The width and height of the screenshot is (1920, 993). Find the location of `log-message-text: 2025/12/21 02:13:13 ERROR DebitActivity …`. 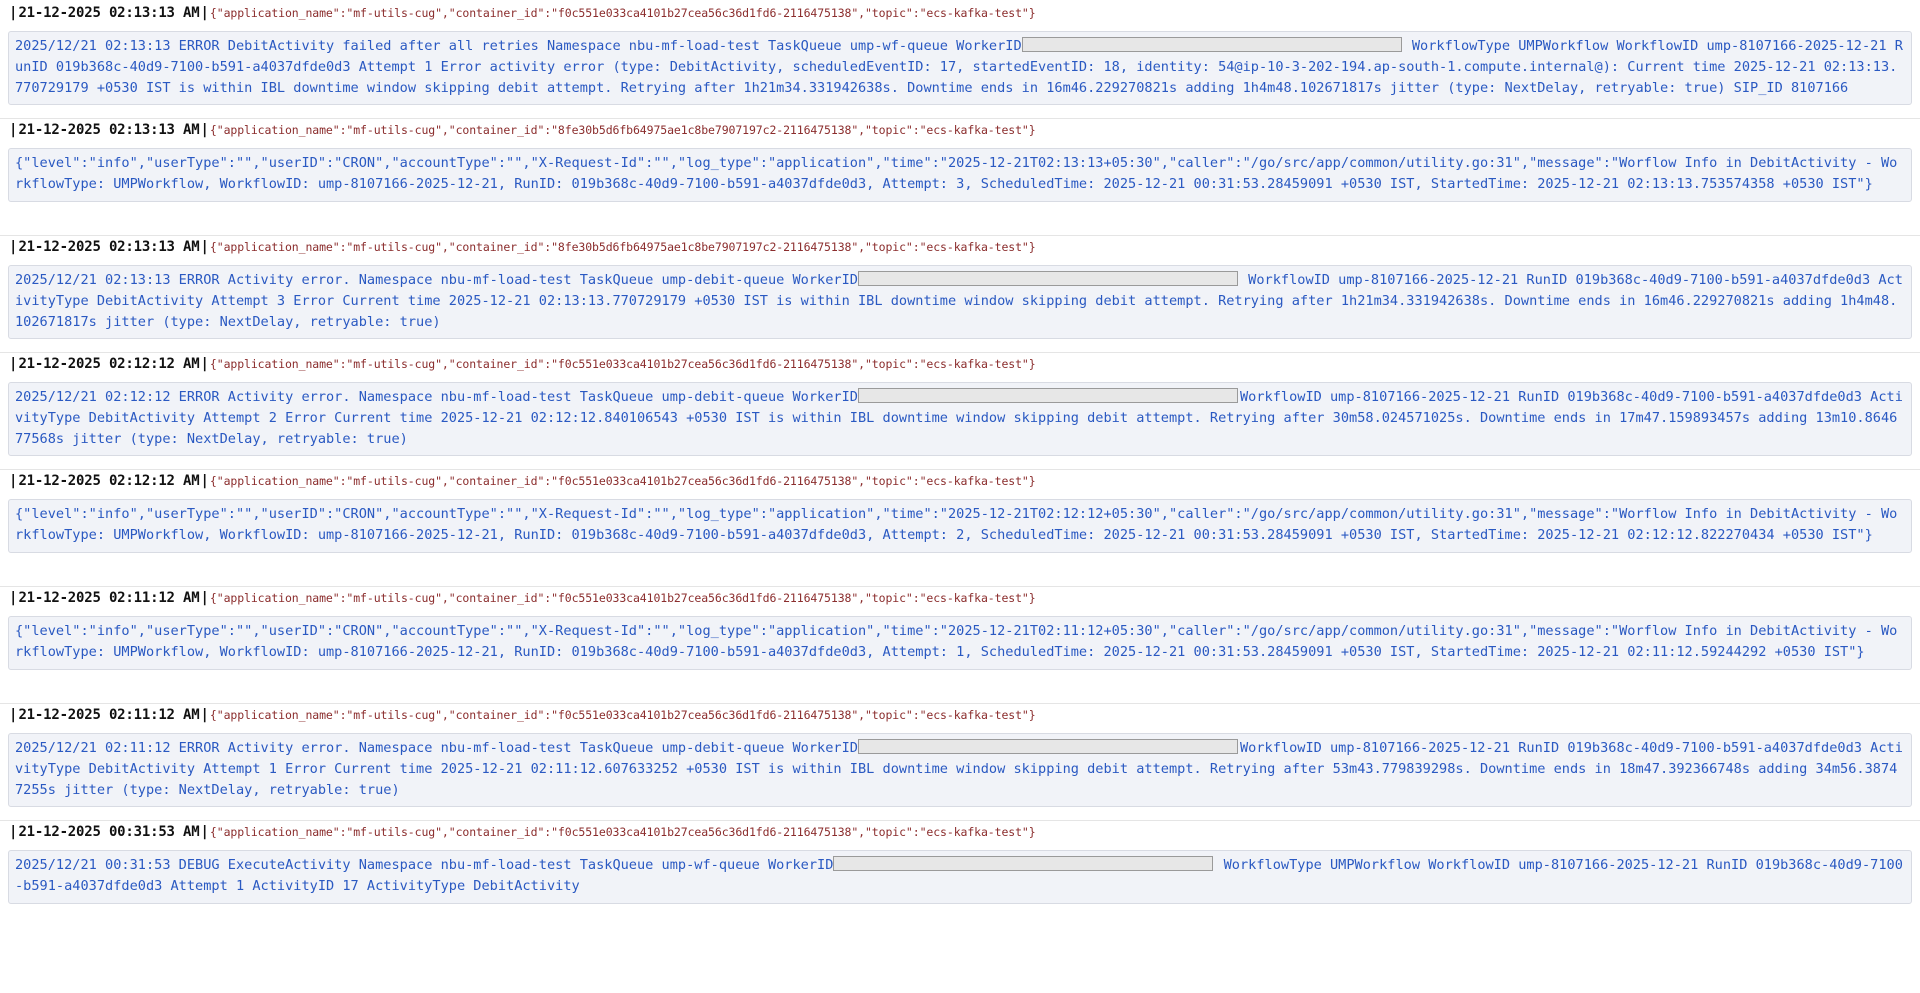

log-message-text: 2025/12/21 02:13:13 ERROR DebitActivity … is located at coordinates (518, 46).